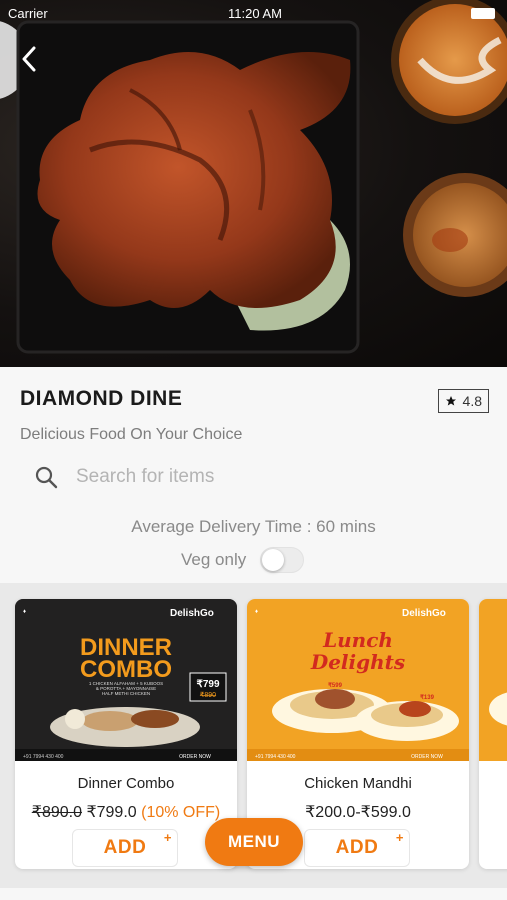 Image resolution: width=507 pixels, height=900 pixels. What do you see at coordinates (483, 13) in the screenshot?
I see `battery-icon` at bounding box center [483, 13].